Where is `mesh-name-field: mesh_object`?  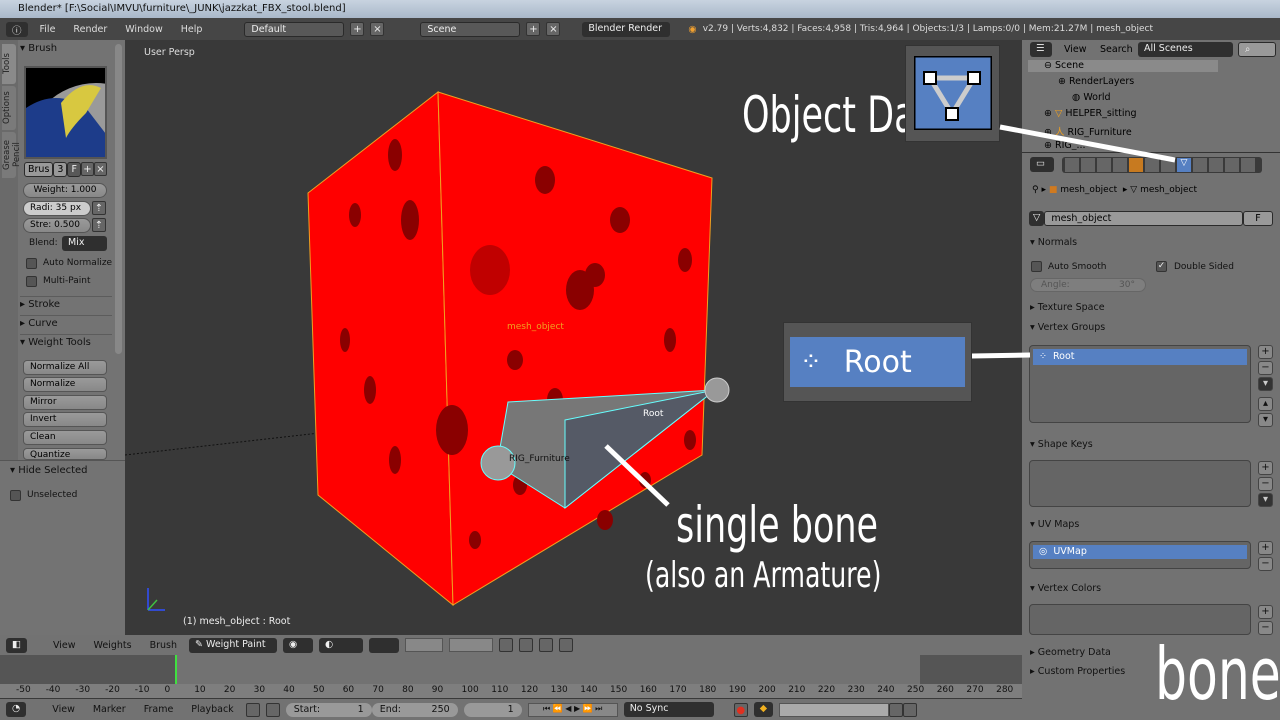 mesh-name-field: mesh_object is located at coordinates (1143, 218).